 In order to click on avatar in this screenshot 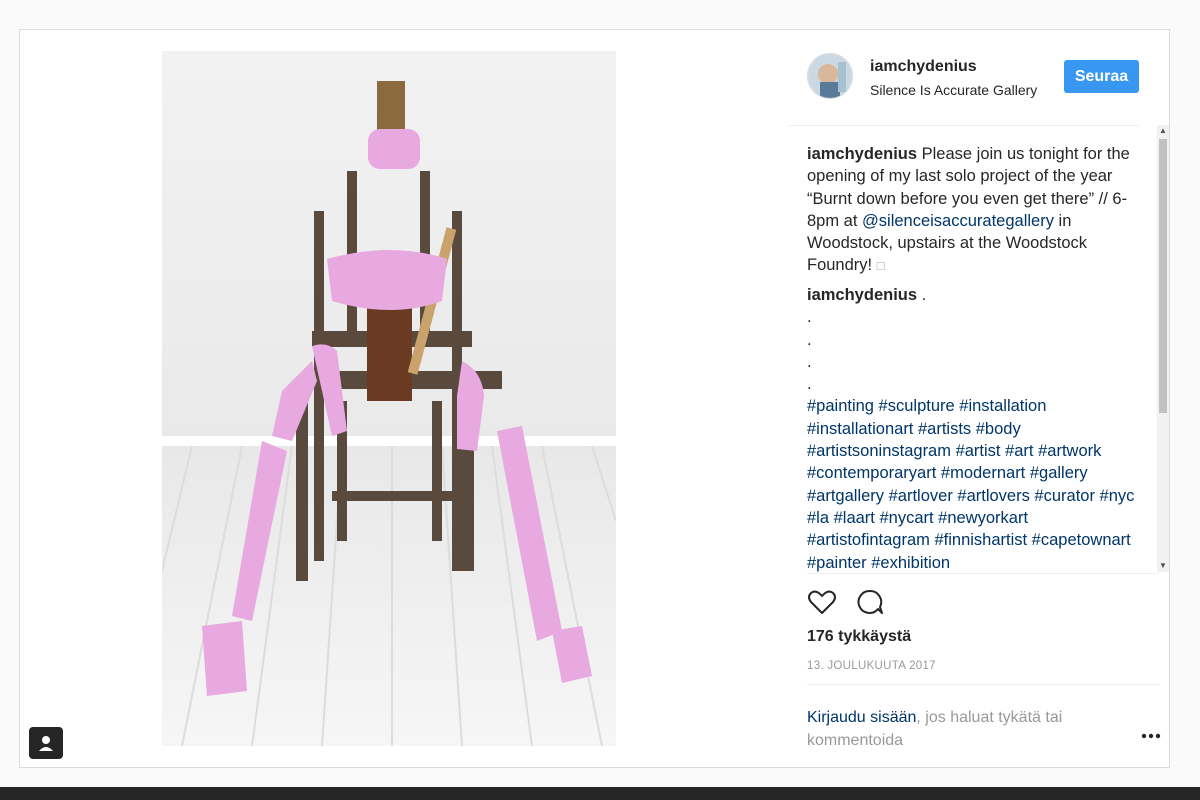, I will do `click(830, 76)`.